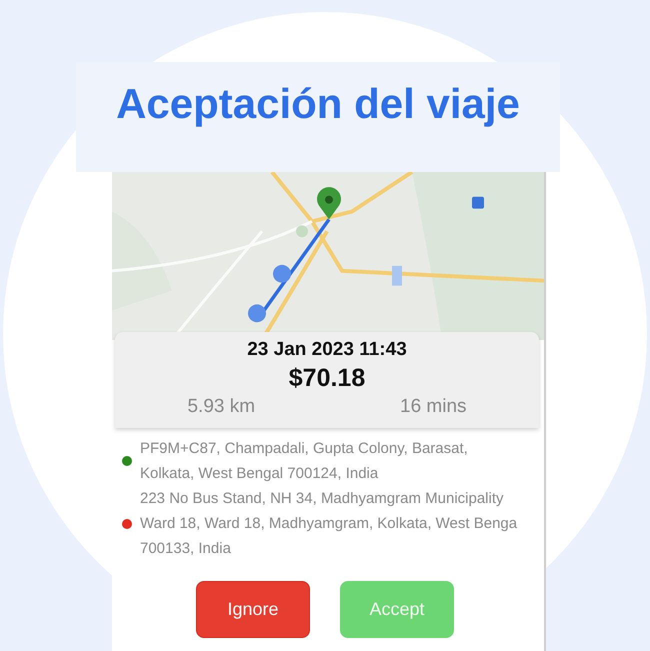  Describe the element at coordinates (327, 350) in the screenshot. I see `trip-datetime: 23 Jan 2023 11:43` at that location.